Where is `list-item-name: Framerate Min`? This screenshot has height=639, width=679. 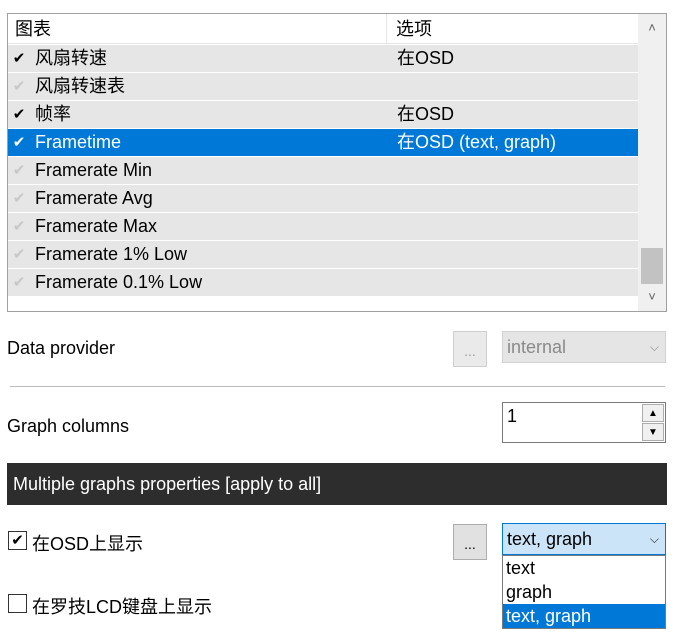
list-item-name: Framerate Min is located at coordinates (94, 170).